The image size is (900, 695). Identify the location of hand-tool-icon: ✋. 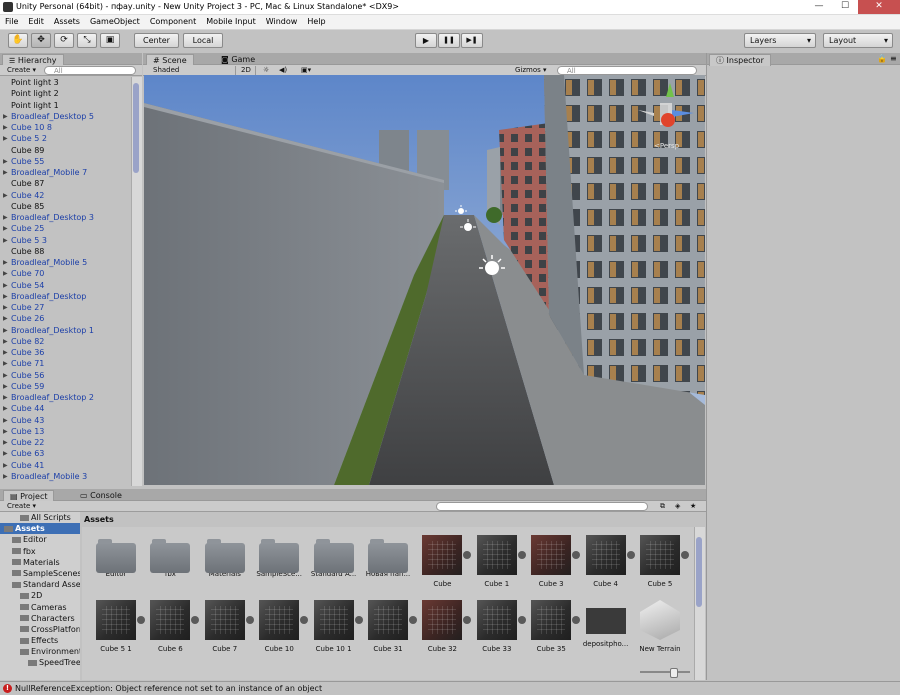
(18, 40).